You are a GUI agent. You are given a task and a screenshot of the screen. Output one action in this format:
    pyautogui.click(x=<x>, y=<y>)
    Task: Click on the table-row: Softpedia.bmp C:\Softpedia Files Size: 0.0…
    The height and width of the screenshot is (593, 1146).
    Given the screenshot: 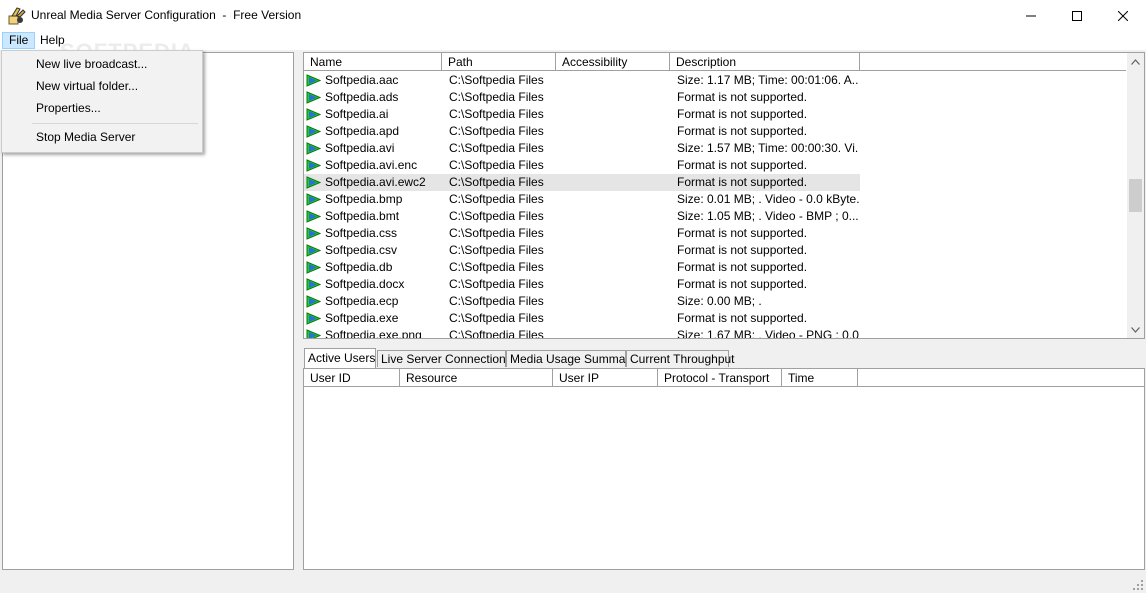 What is the action you would take?
    pyautogui.click(x=715, y=199)
    